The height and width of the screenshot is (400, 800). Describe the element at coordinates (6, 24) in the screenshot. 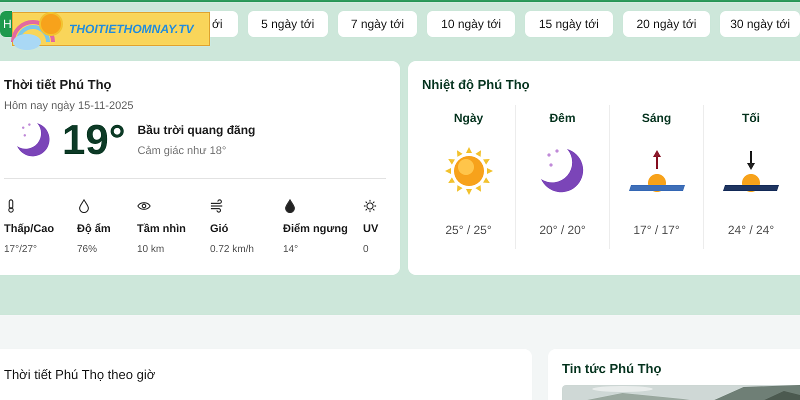

I see `forecast-tab: H` at that location.